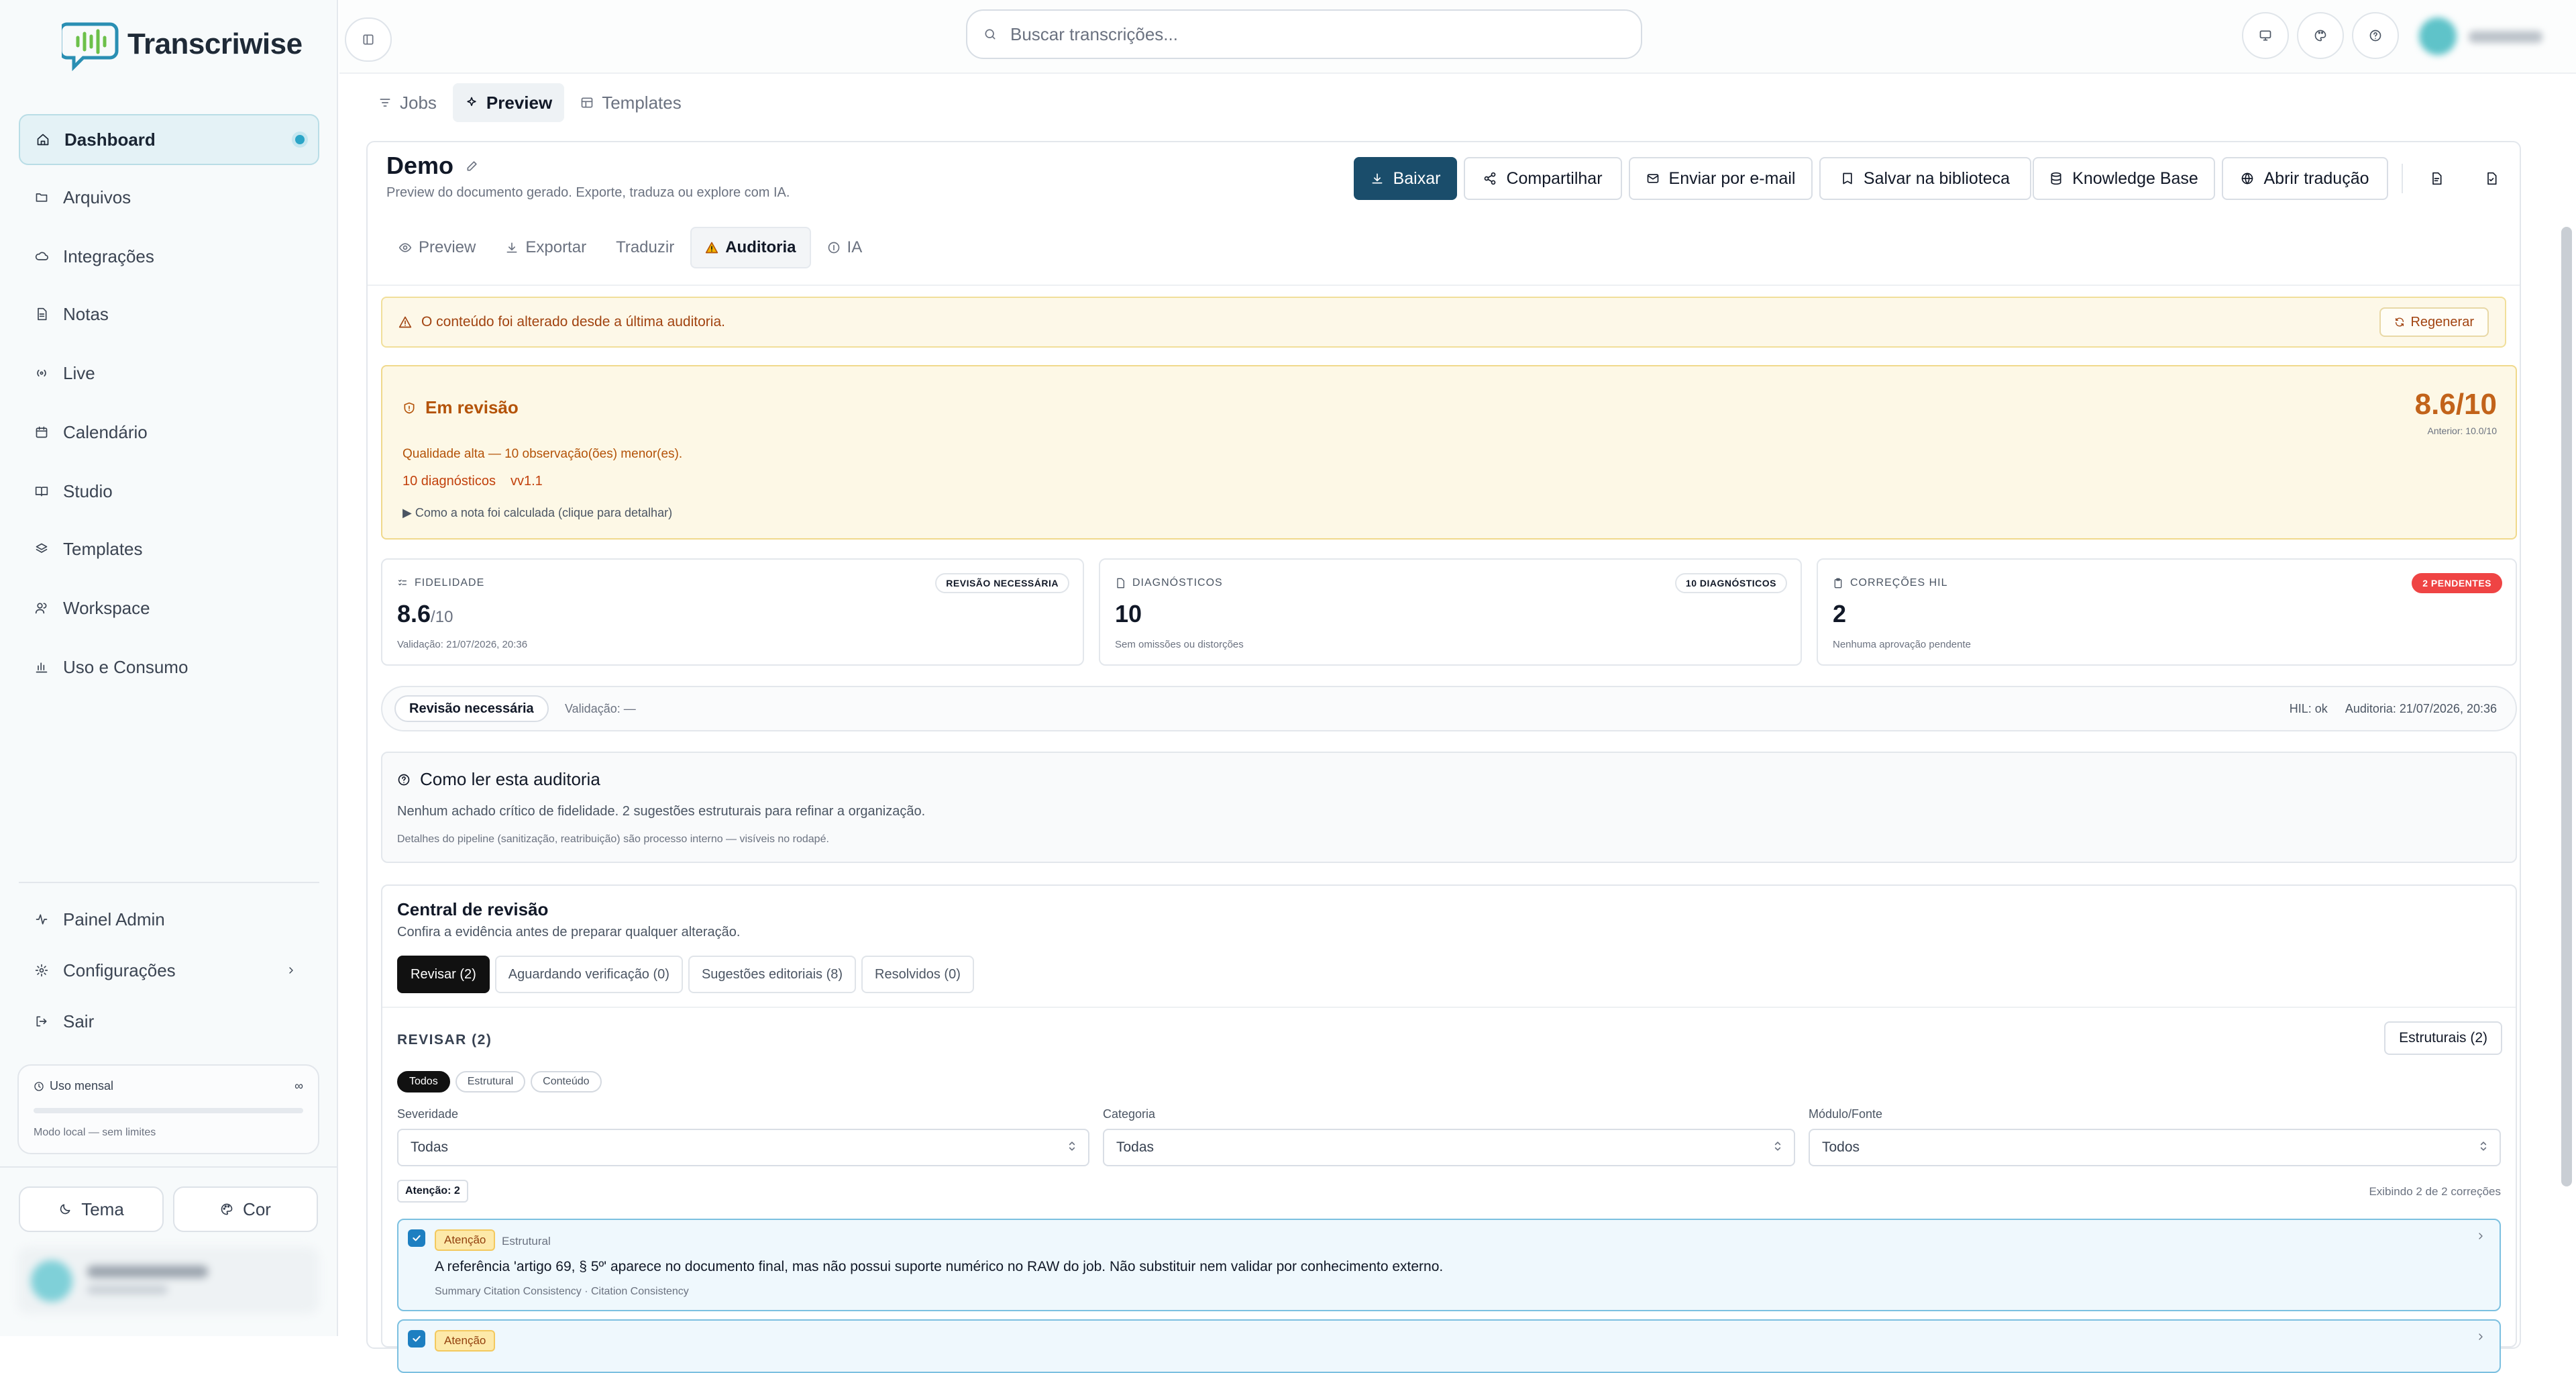  What do you see at coordinates (2124, 178) in the screenshot?
I see `knowledge-base-button: Knowledge Base` at bounding box center [2124, 178].